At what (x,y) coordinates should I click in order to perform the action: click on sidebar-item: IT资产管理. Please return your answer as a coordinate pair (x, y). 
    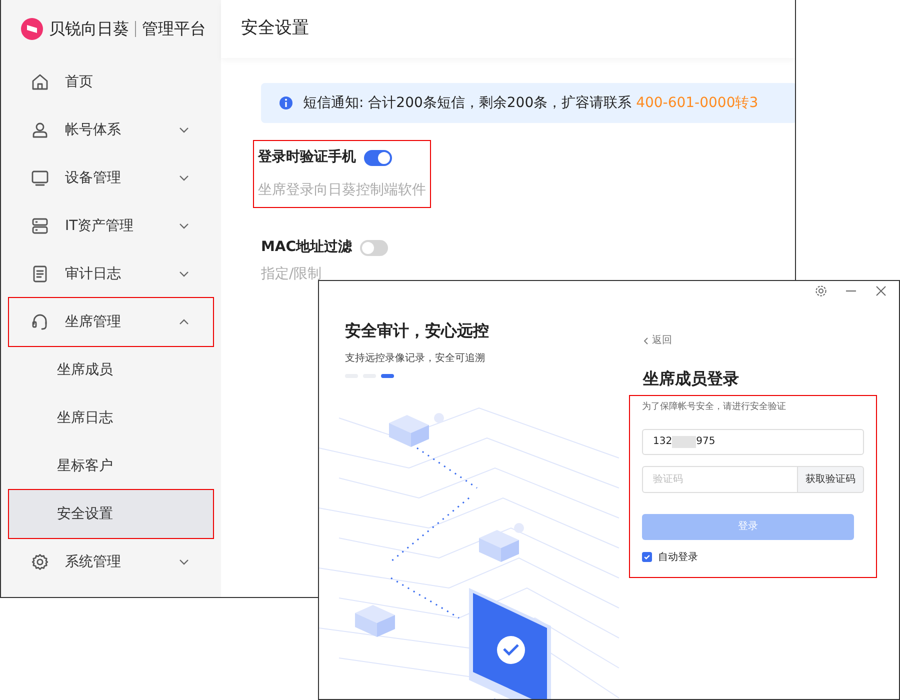
    Looking at the image, I should click on (111, 226).